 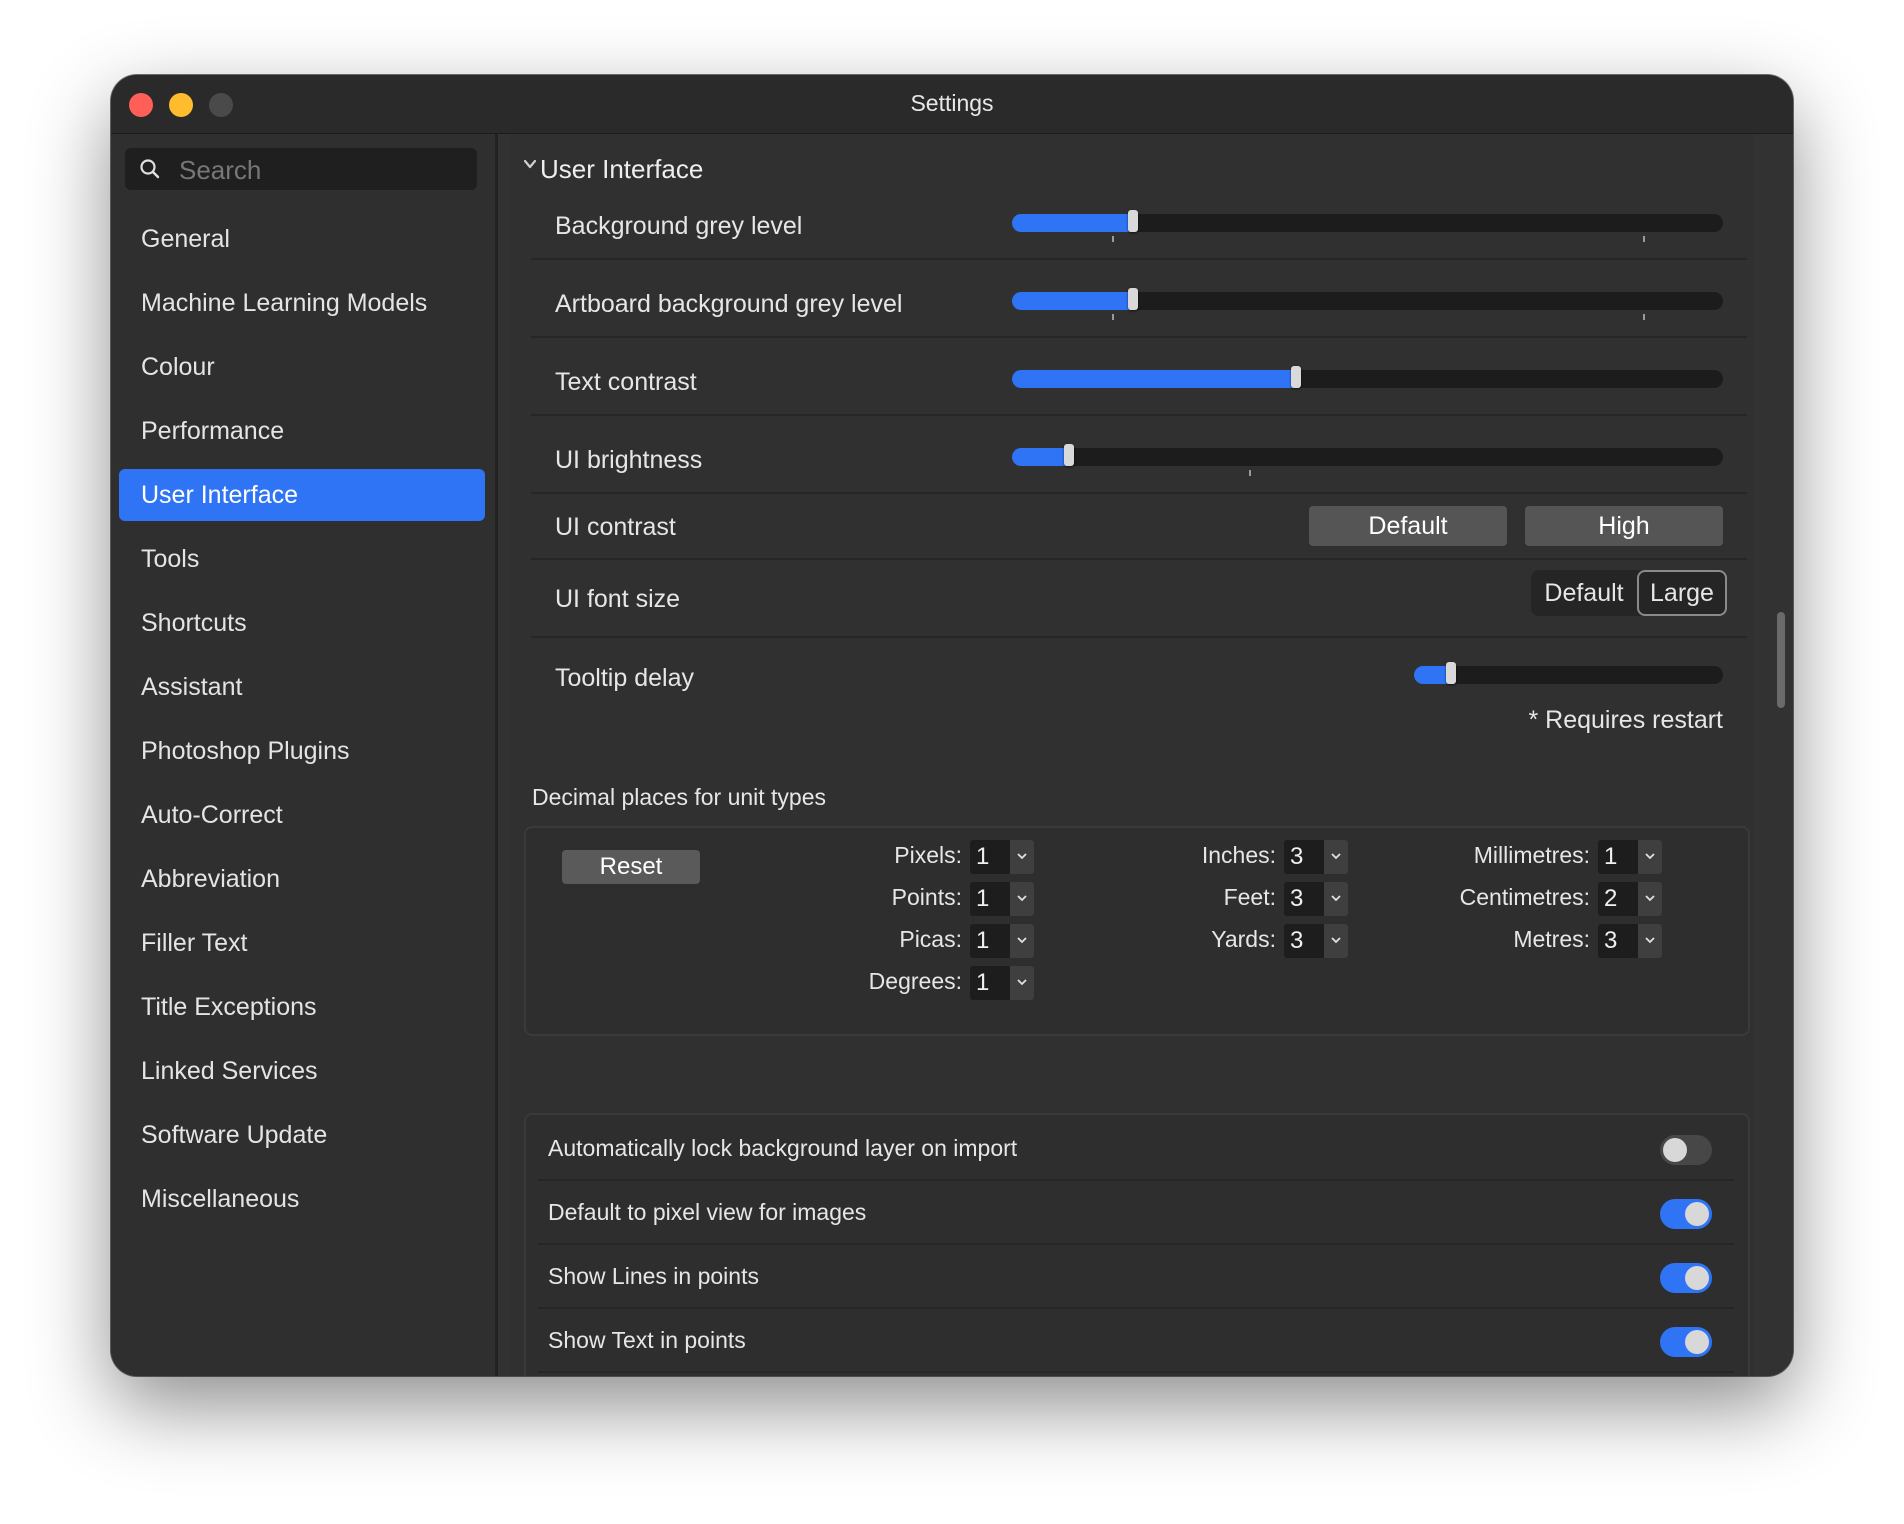 I want to click on background-grey-label: Background grey level, so click(x=679, y=226).